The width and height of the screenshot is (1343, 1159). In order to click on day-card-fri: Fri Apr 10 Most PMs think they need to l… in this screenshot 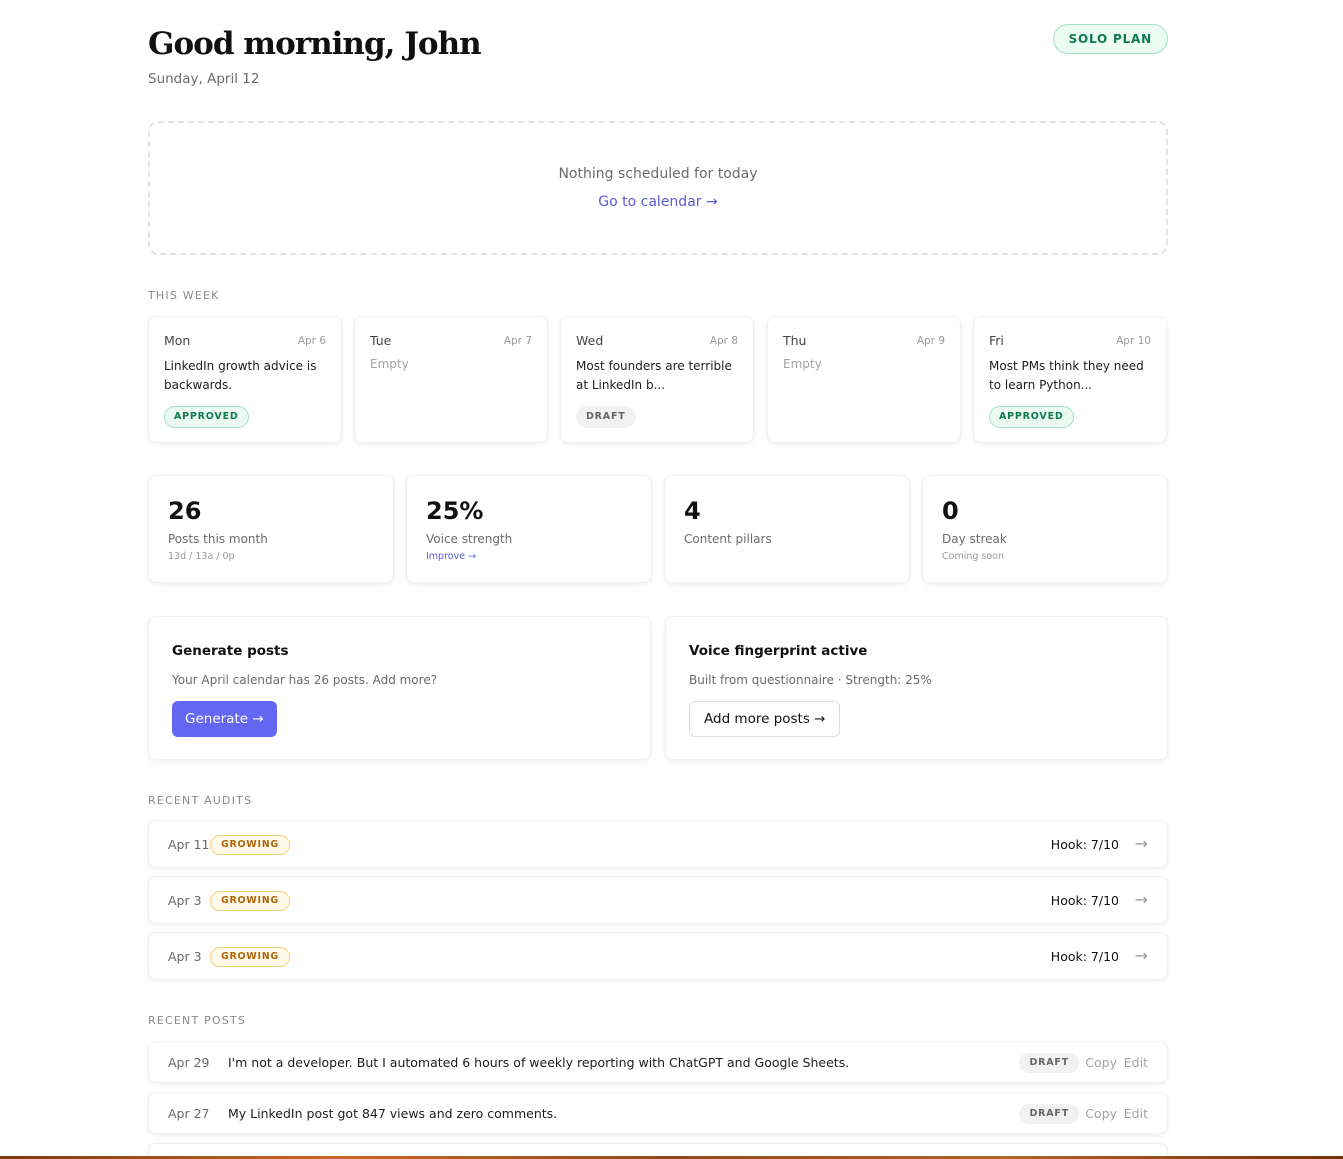, I will do `click(1070, 379)`.